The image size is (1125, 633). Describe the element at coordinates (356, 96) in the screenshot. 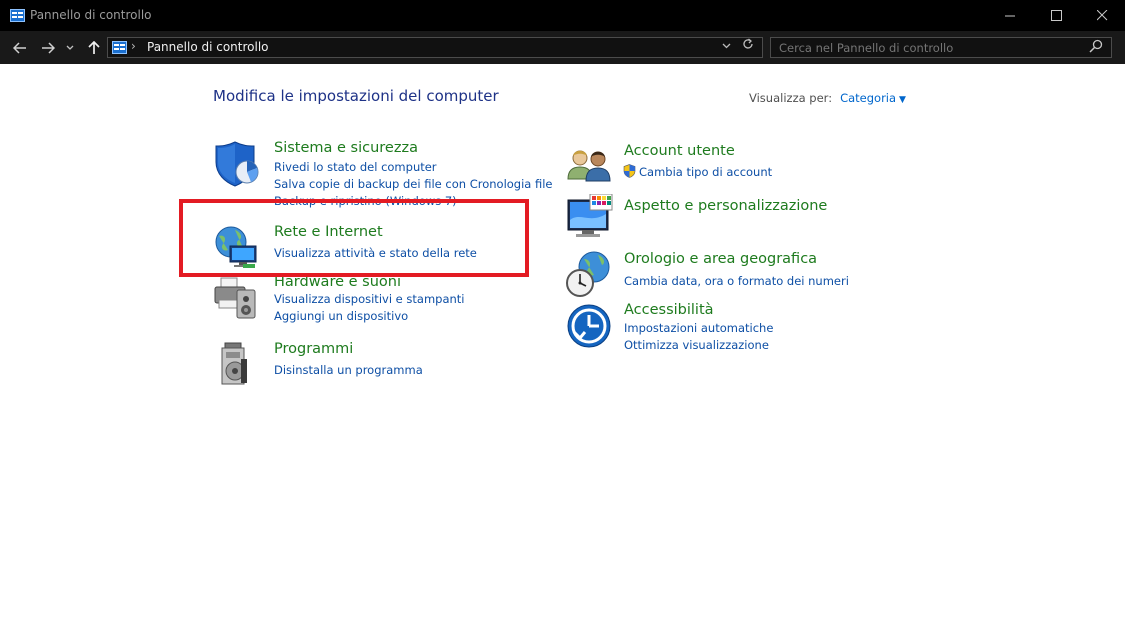

I see `page-title: Modifica le impostazioni del computer` at that location.